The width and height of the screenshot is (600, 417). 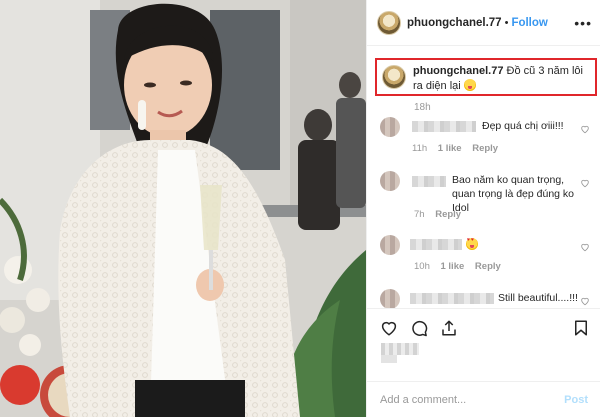 I want to click on post-header: phuongchanel.77 • Follow •••, so click(x=483, y=23).